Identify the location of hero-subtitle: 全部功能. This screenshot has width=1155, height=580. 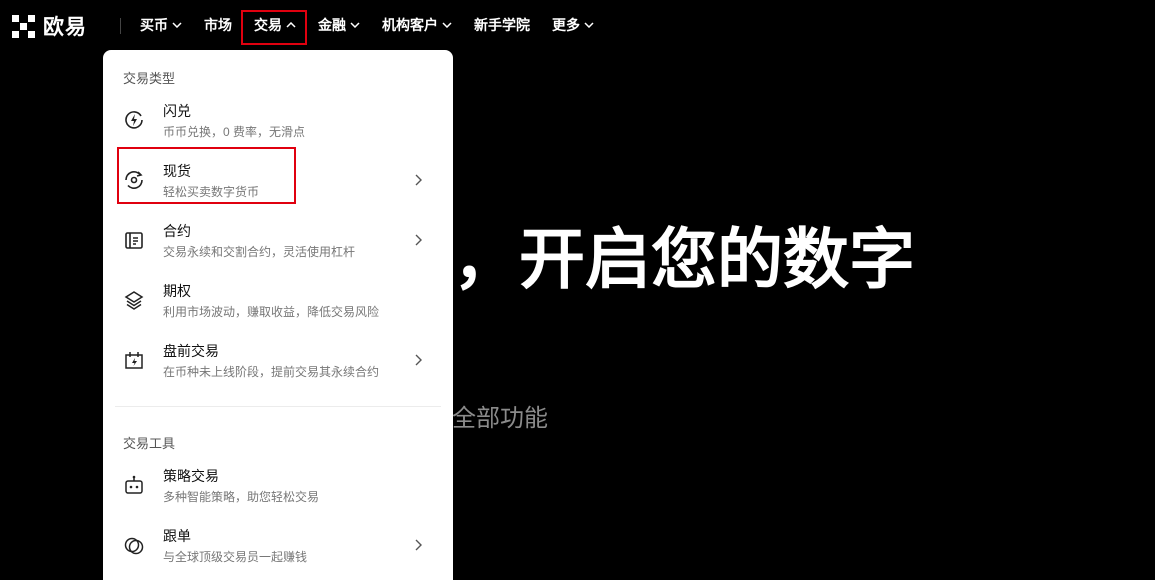
(500, 418).